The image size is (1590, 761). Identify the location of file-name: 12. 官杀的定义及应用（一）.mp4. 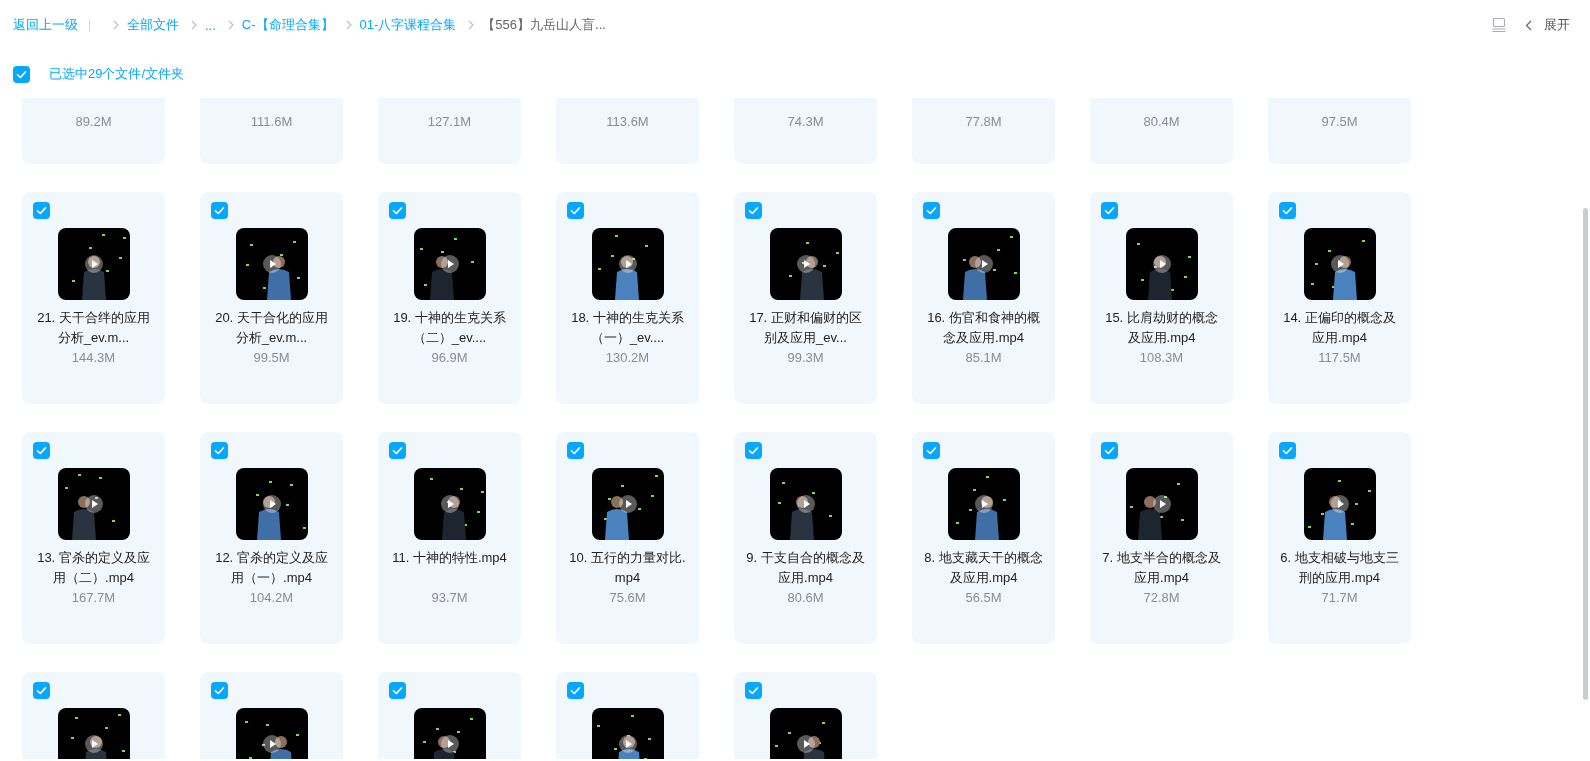
(271, 568).